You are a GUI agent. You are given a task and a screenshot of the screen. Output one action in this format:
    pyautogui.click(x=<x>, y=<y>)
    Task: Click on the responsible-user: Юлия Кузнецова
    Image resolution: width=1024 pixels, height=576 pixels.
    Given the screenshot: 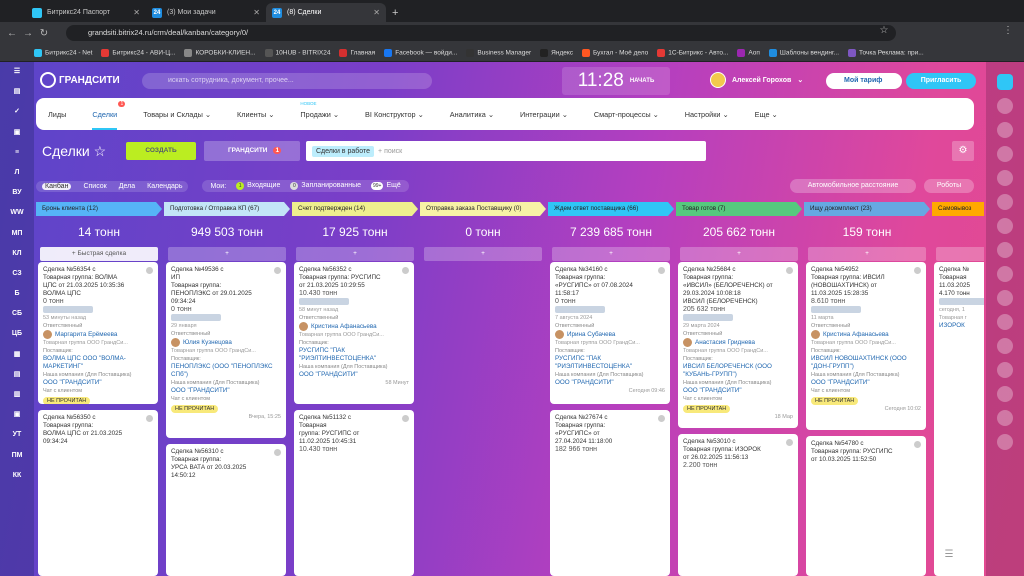 What is the action you would take?
    pyautogui.click(x=226, y=343)
    